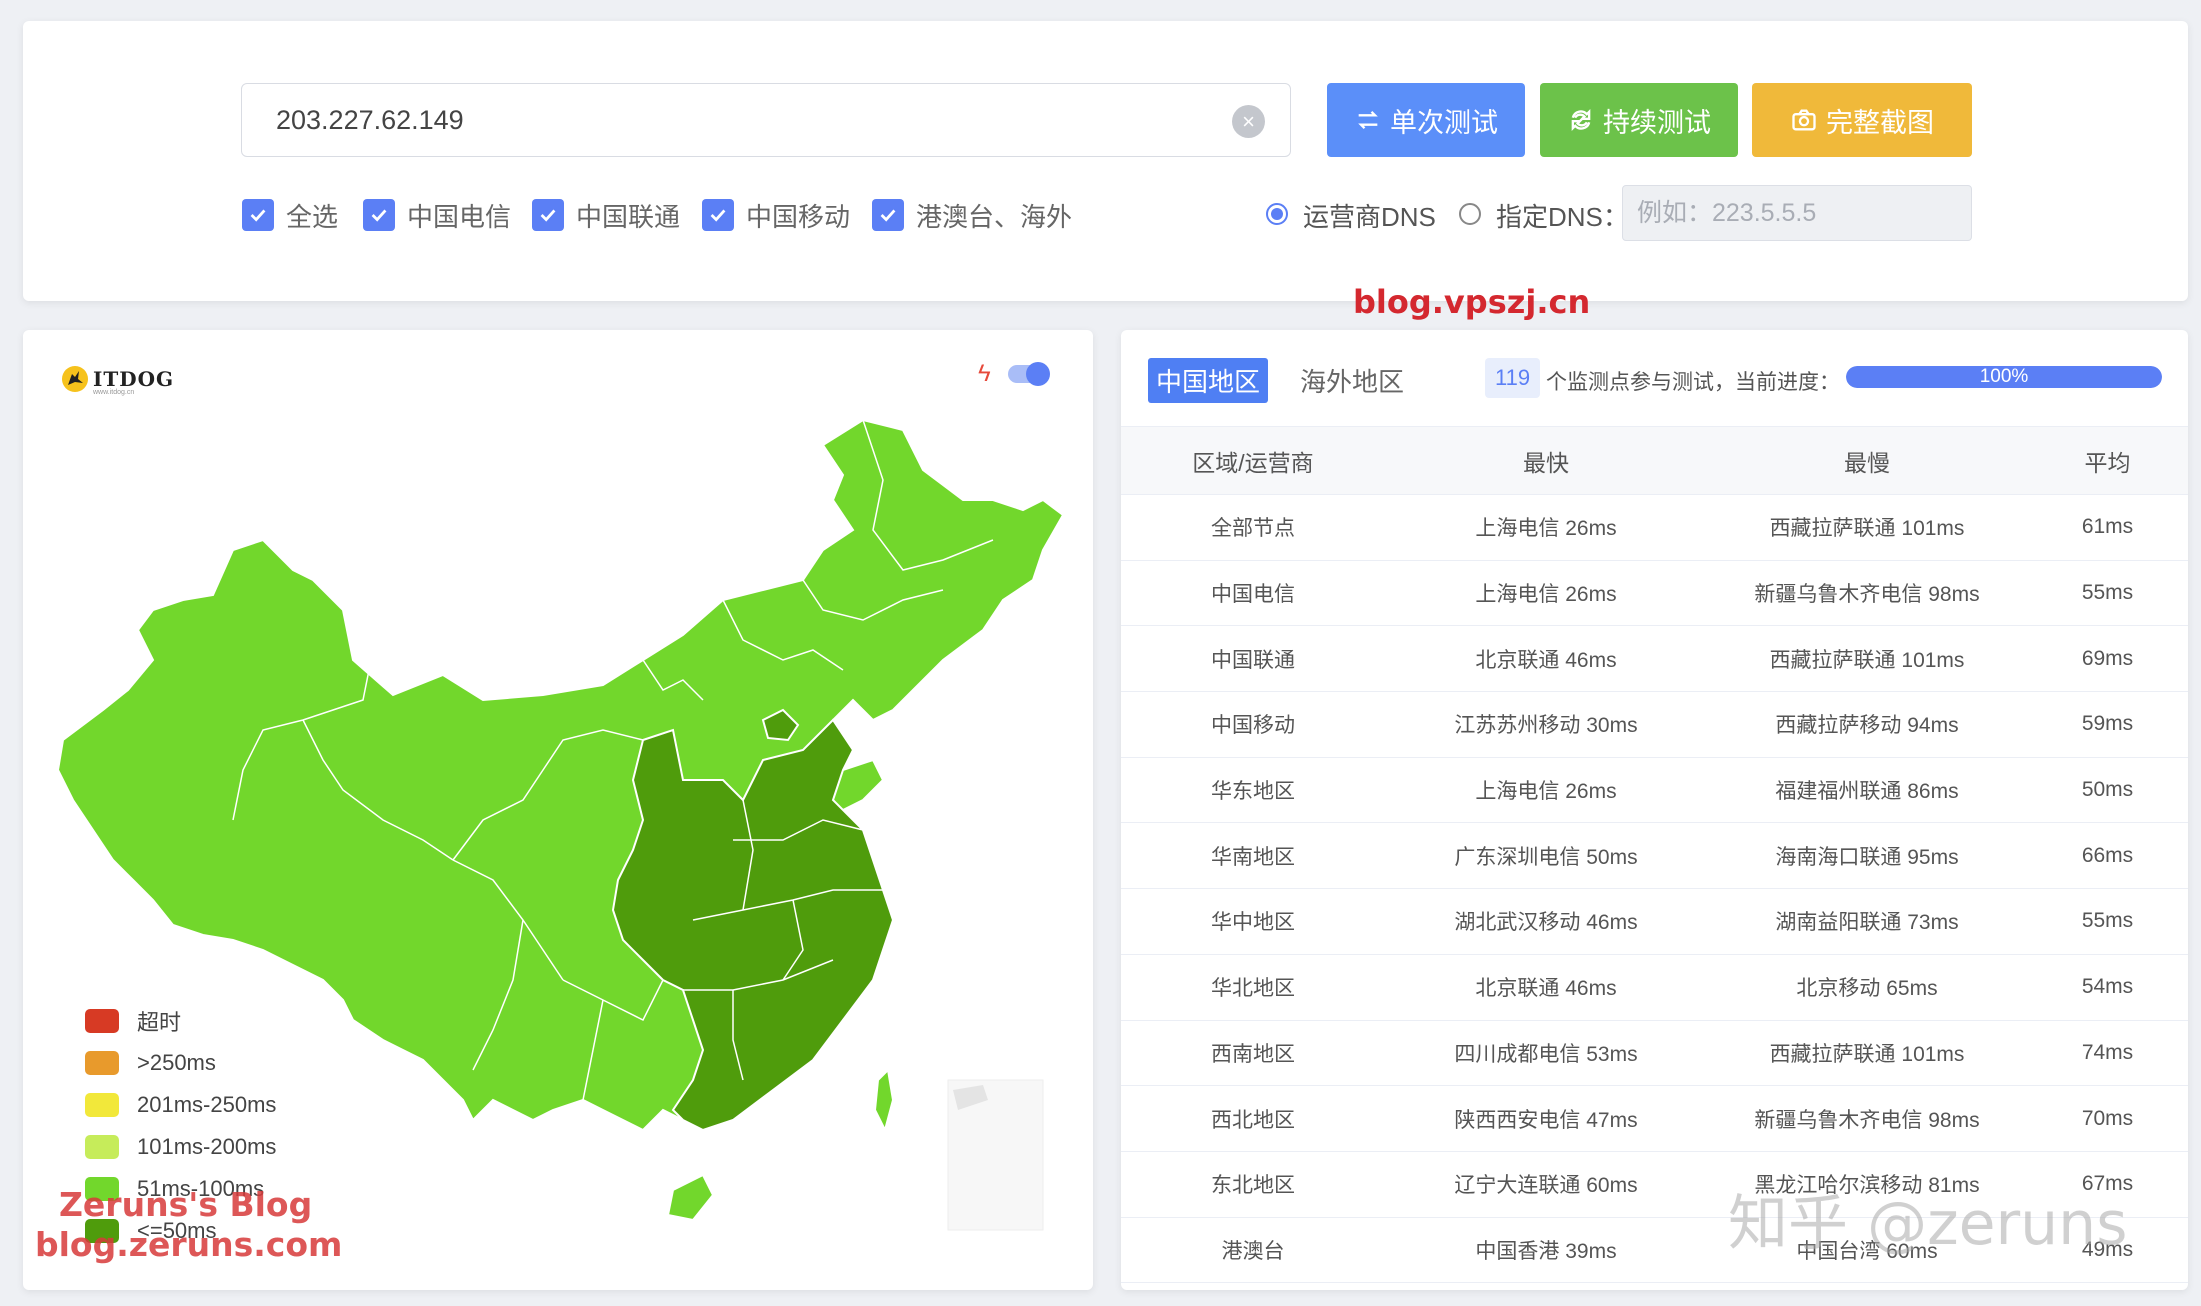 This screenshot has width=2201, height=1306. What do you see at coordinates (1546, 1250) in the screenshot?
I see `cell-fastest: 中国香港 39ms` at bounding box center [1546, 1250].